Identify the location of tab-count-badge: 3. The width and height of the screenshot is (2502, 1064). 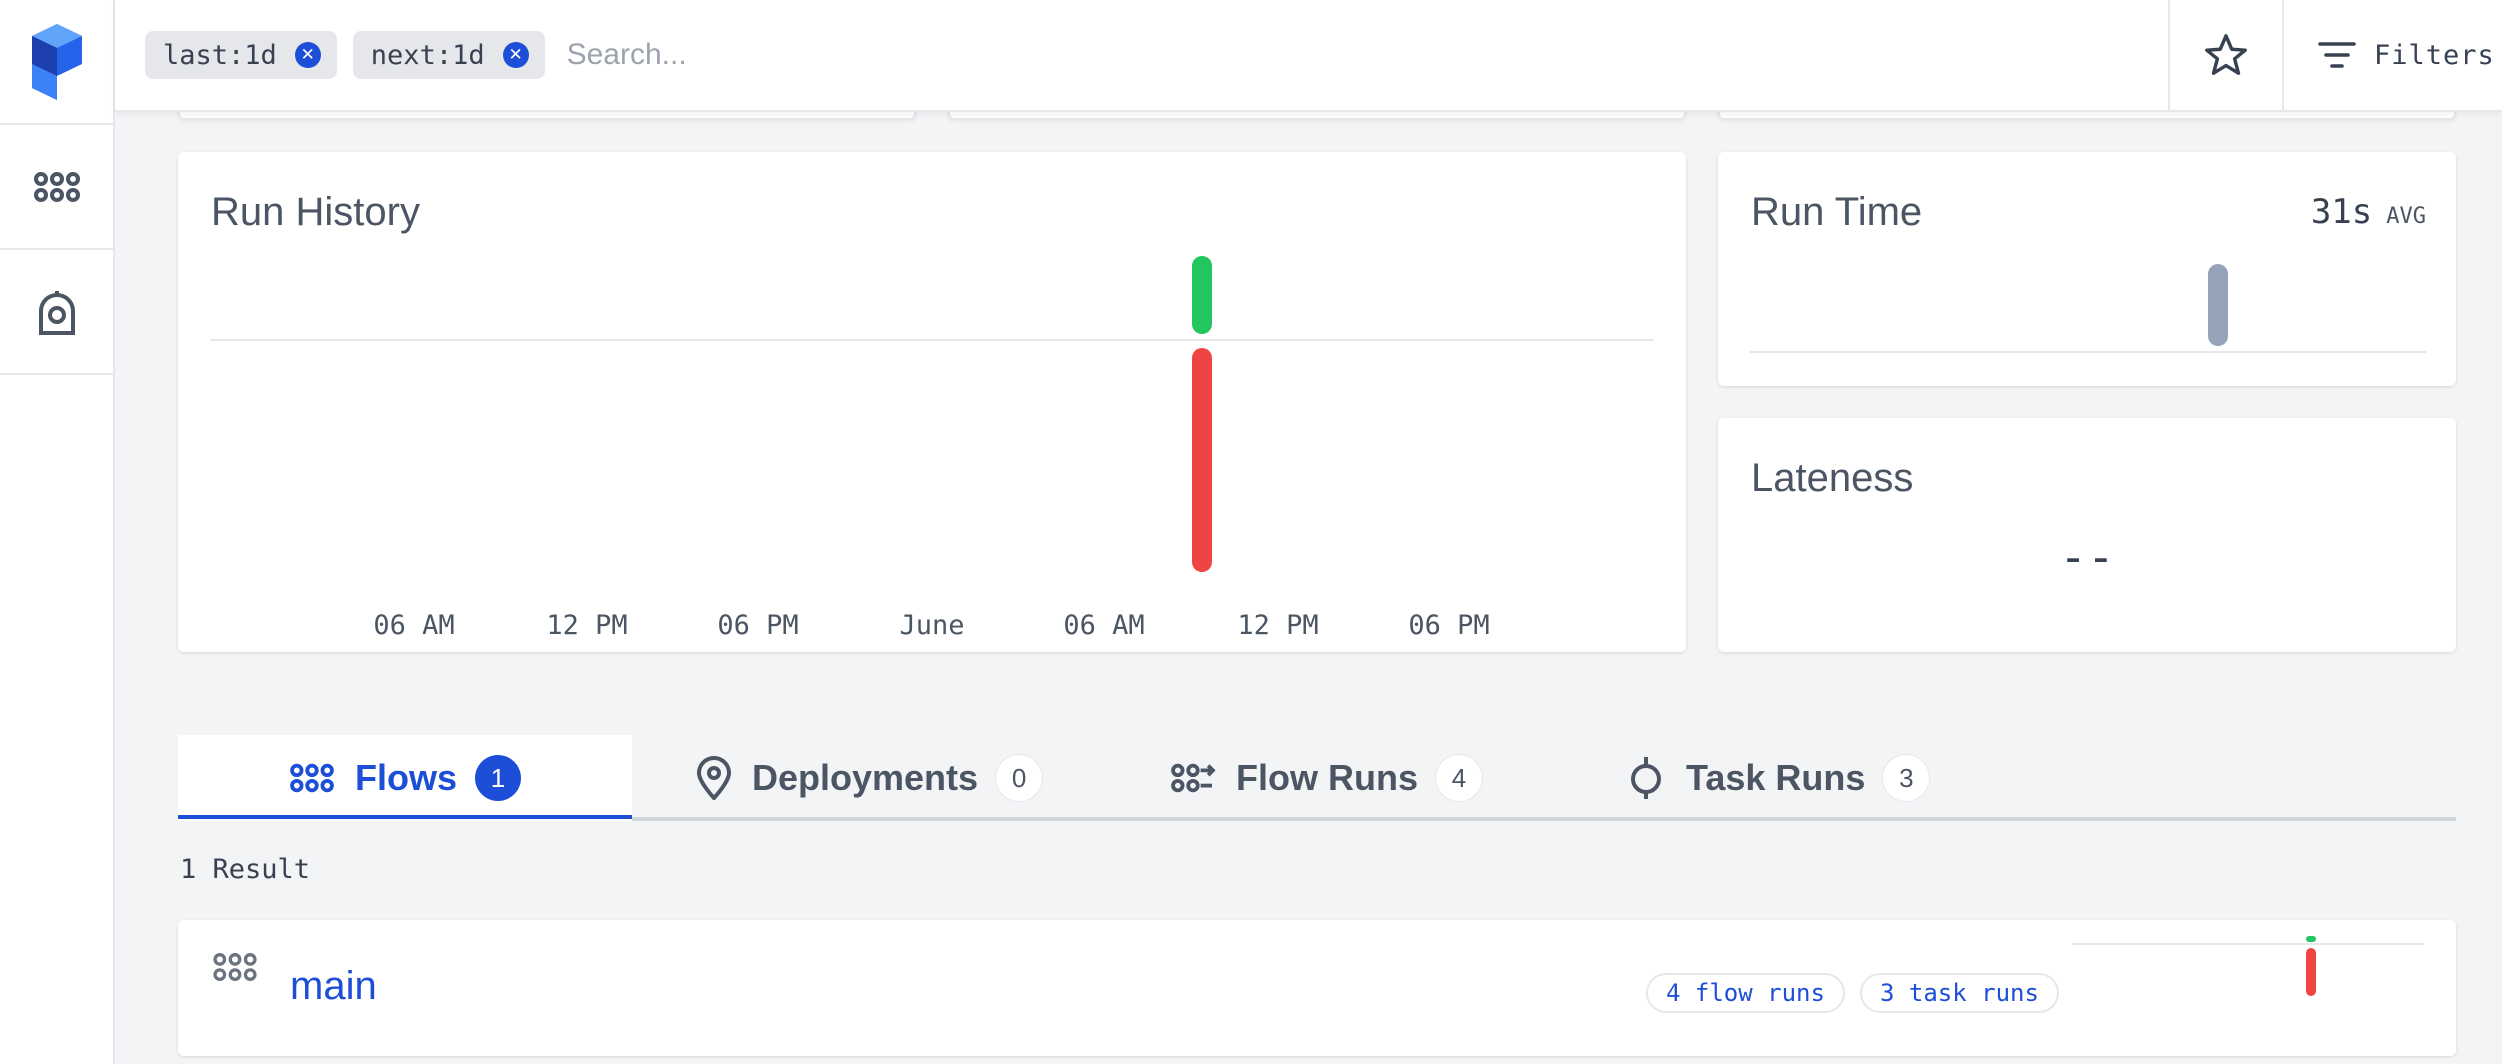
(1906, 778).